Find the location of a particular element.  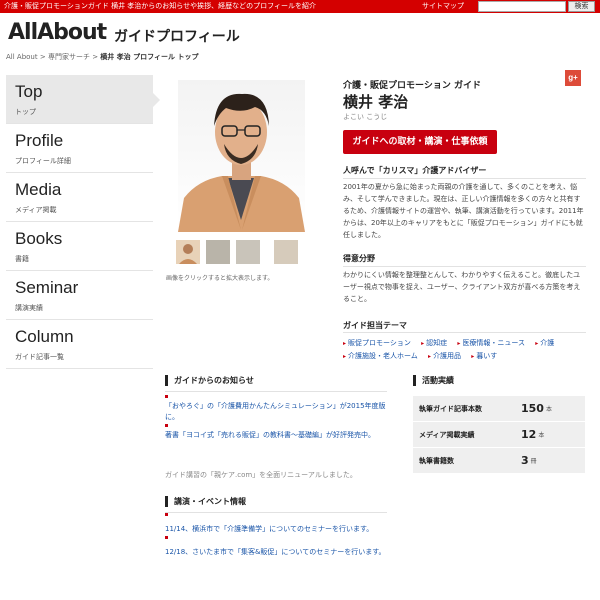

sidebar-item-sublabel: メディア掲載 is located at coordinates (36, 210).